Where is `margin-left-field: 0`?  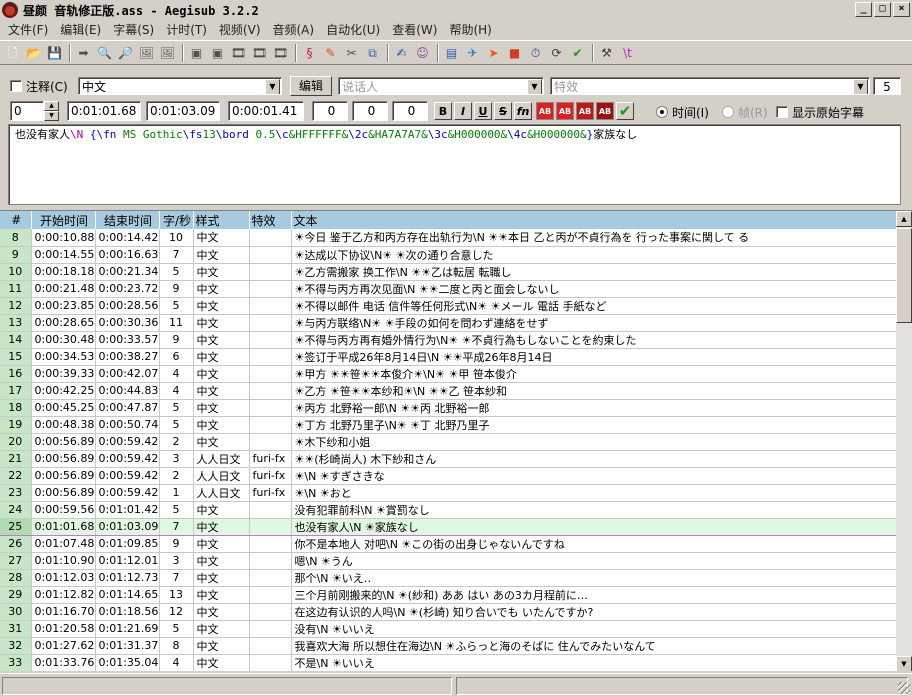 margin-left-field: 0 is located at coordinates (330, 111).